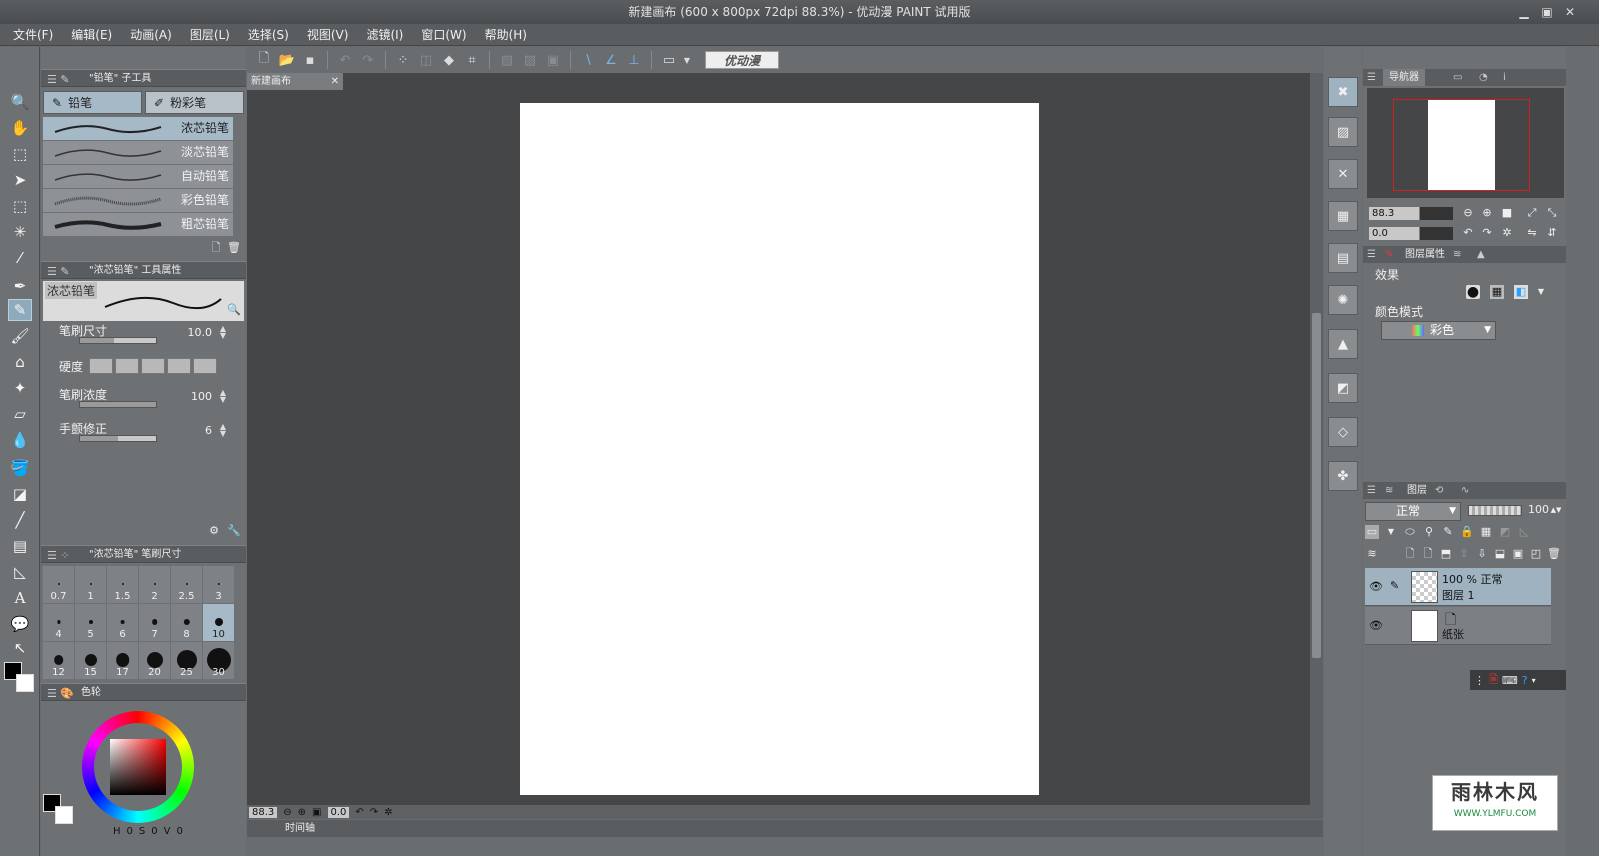 This screenshot has width=1599, height=856. What do you see at coordinates (1552, 213) in the screenshot?
I see `fit-width-icon: ⤡` at bounding box center [1552, 213].